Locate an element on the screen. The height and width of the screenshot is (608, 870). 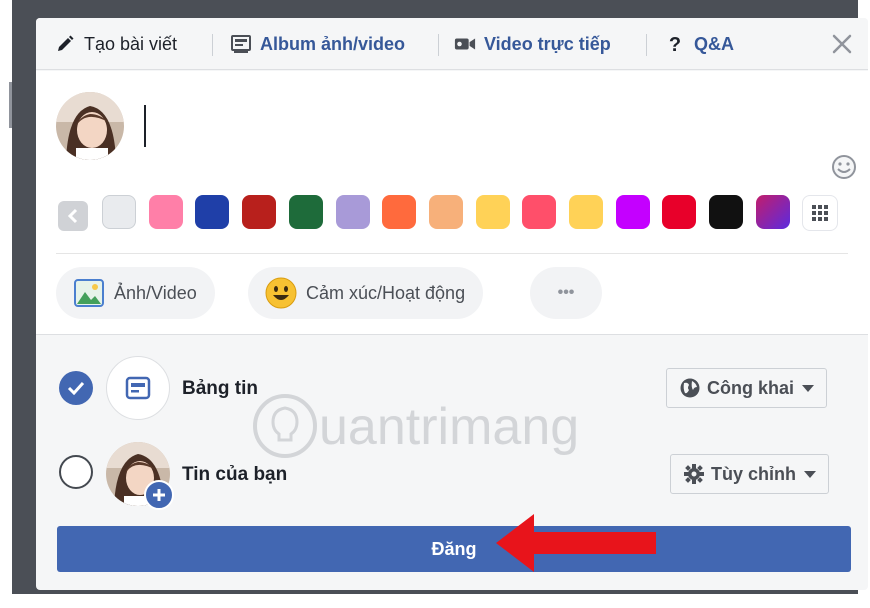
more-icon: ••• is located at coordinates (566, 292).